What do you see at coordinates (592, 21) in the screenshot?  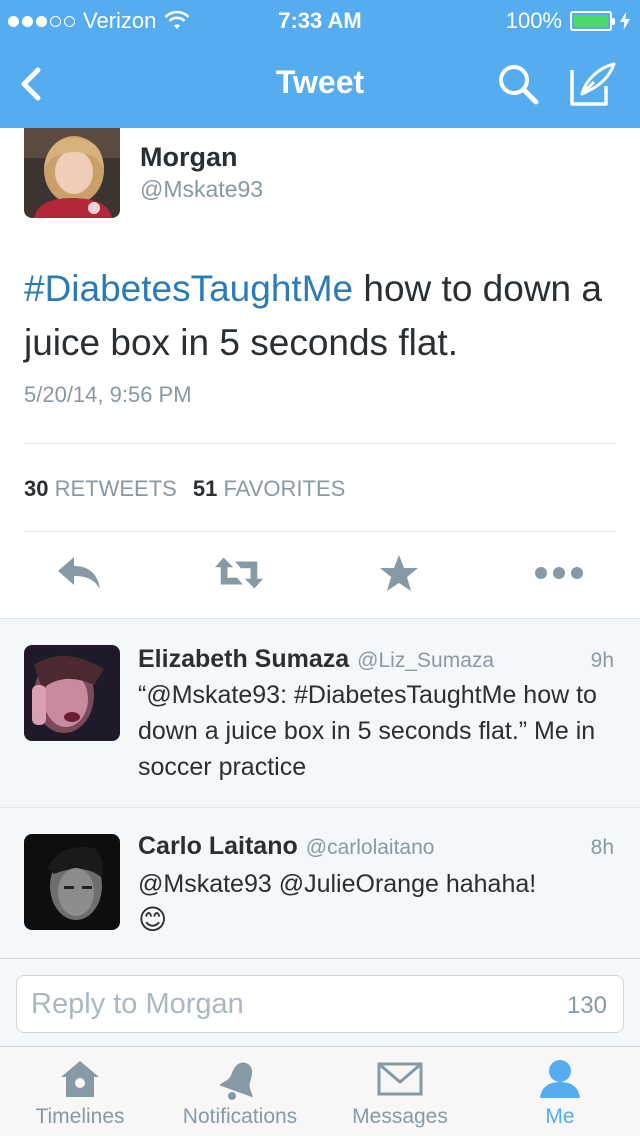 I see `battery-icon` at bounding box center [592, 21].